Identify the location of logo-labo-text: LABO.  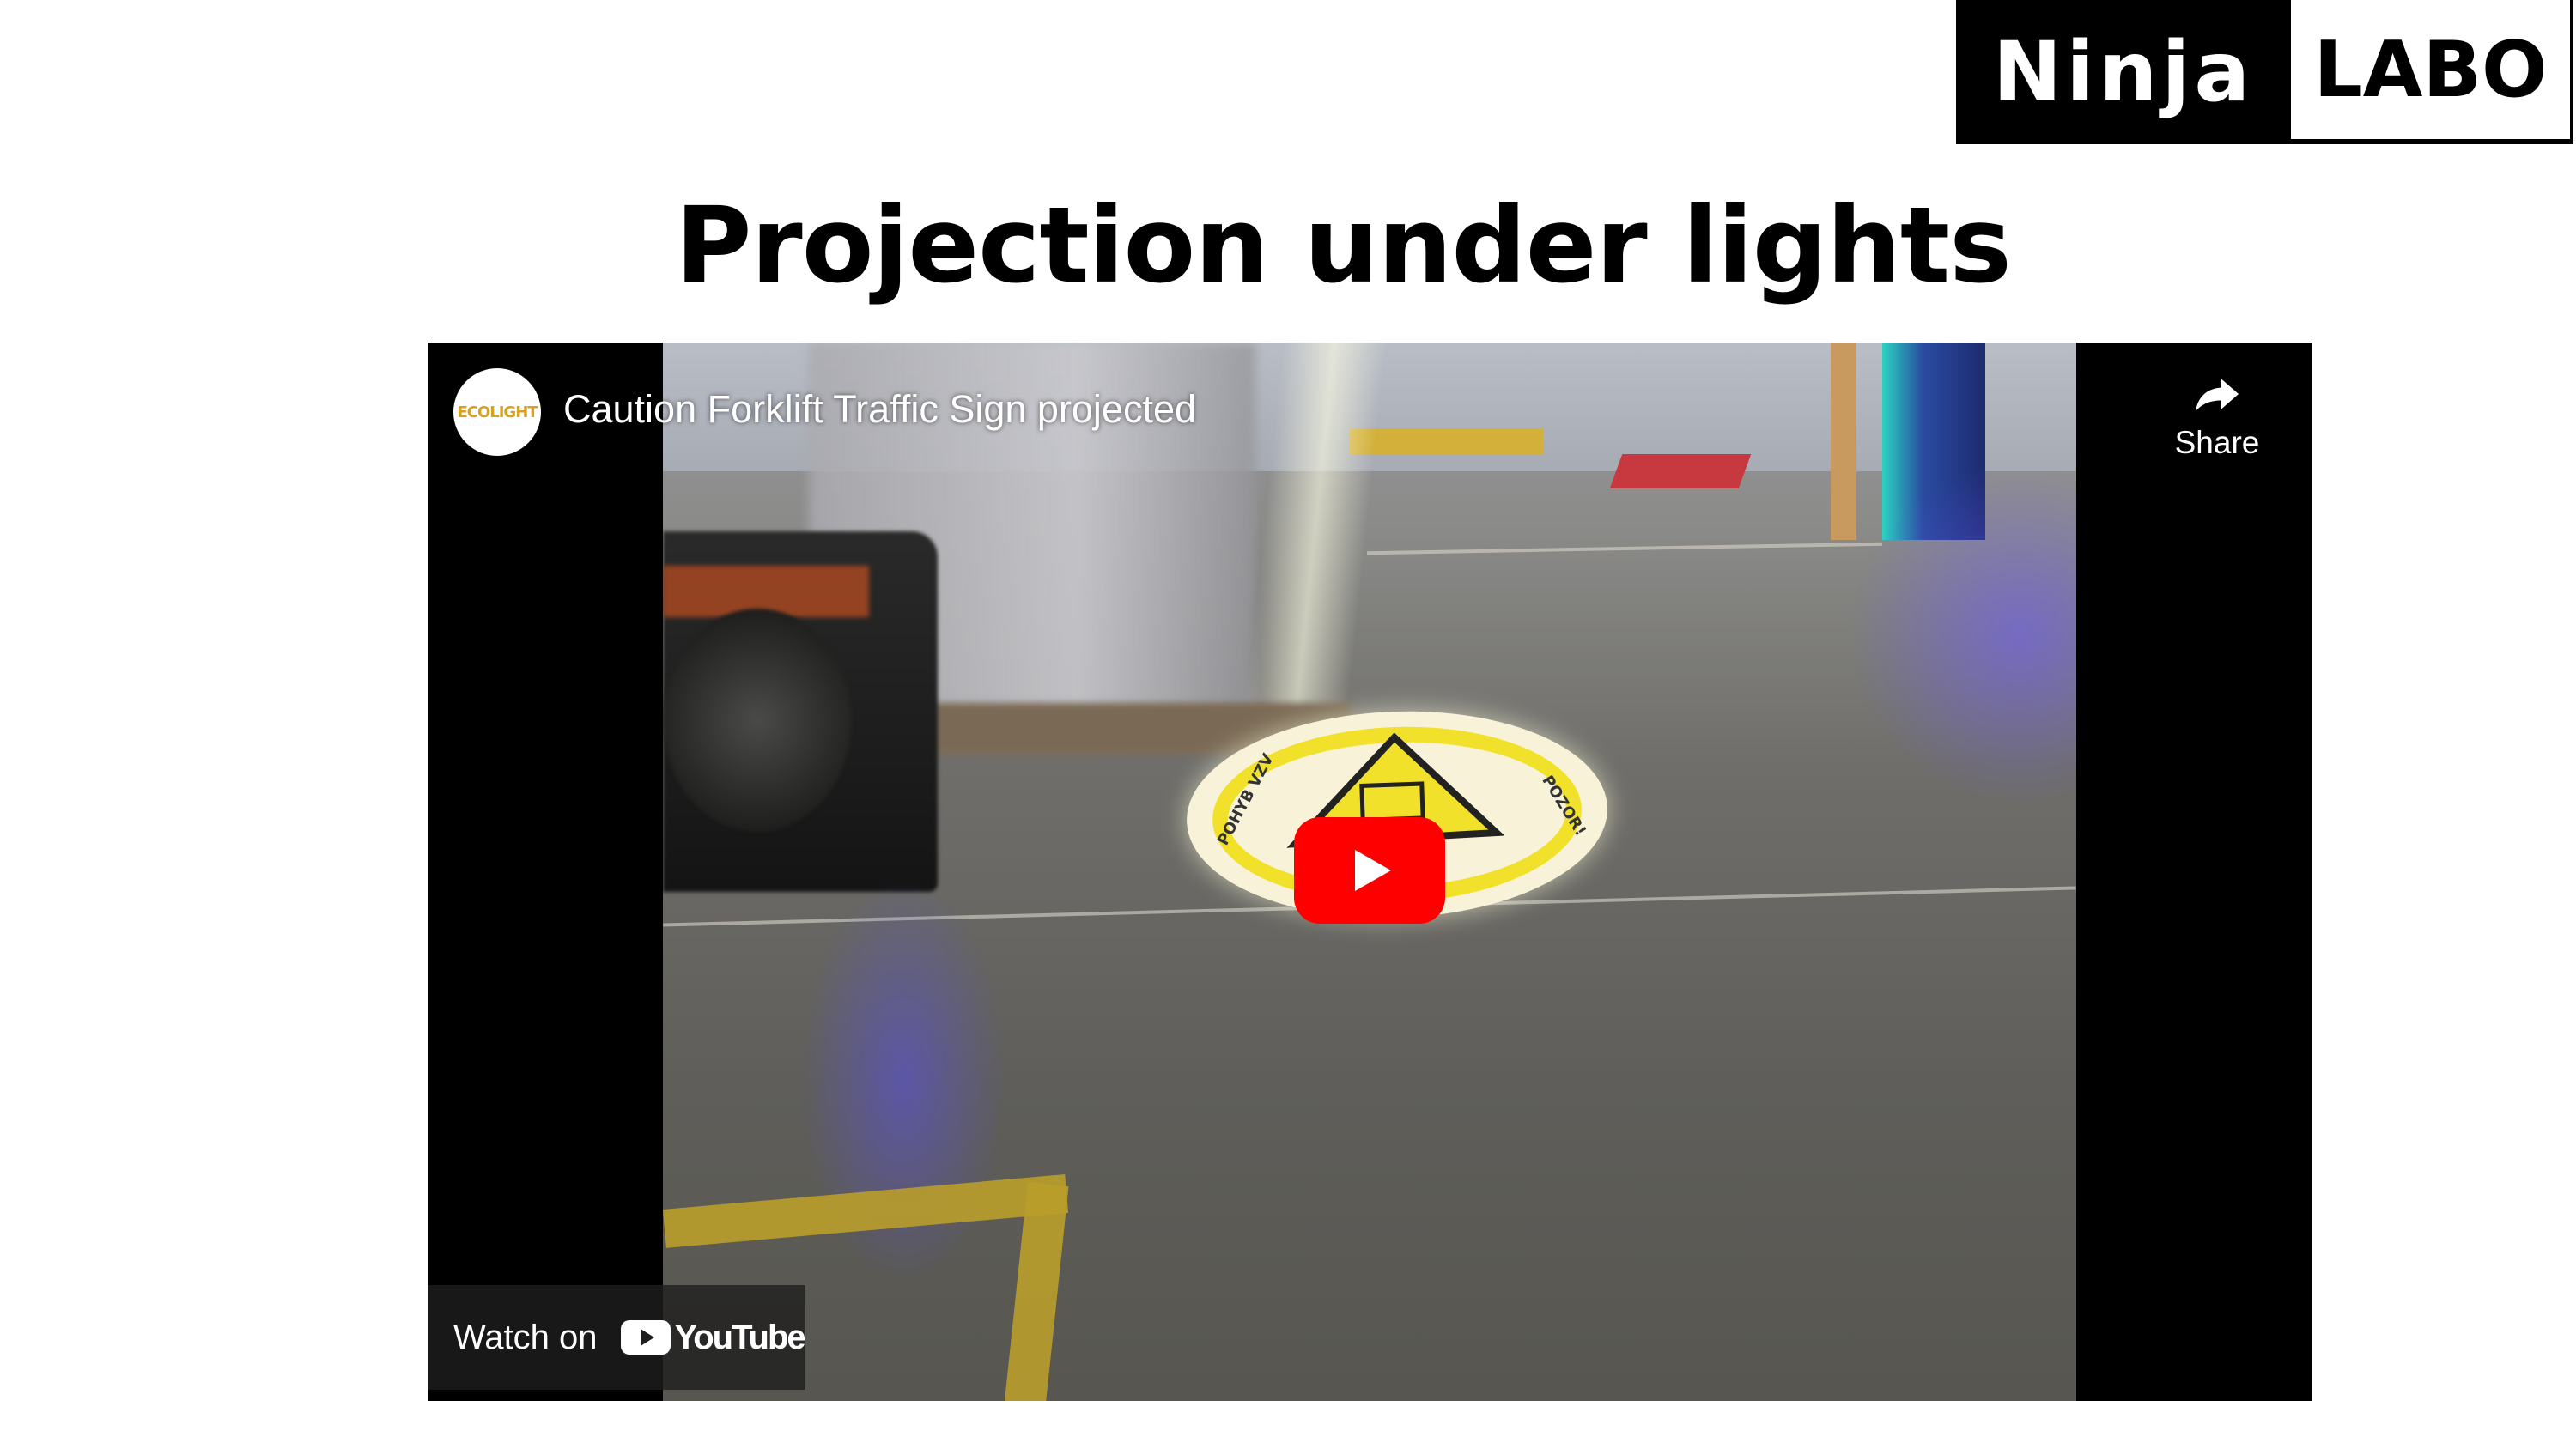
(2430, 69).